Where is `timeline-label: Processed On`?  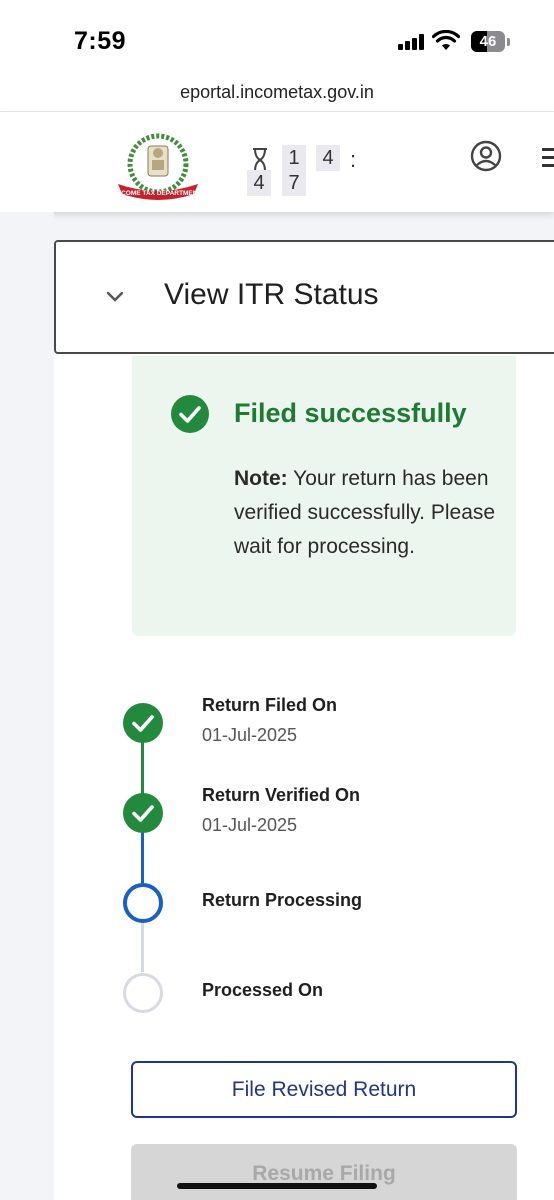 timeline-label: Processed On is located at coordinates (263, 990).